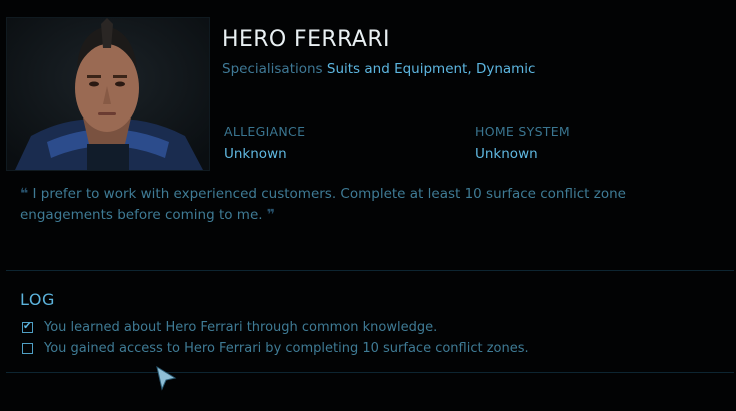 This screenshot has height=411, width=736. What do you see at coordinates (506, 154) in the screenshot?
I see `home-system-value: Unknown` at bounding box center [506, 154].